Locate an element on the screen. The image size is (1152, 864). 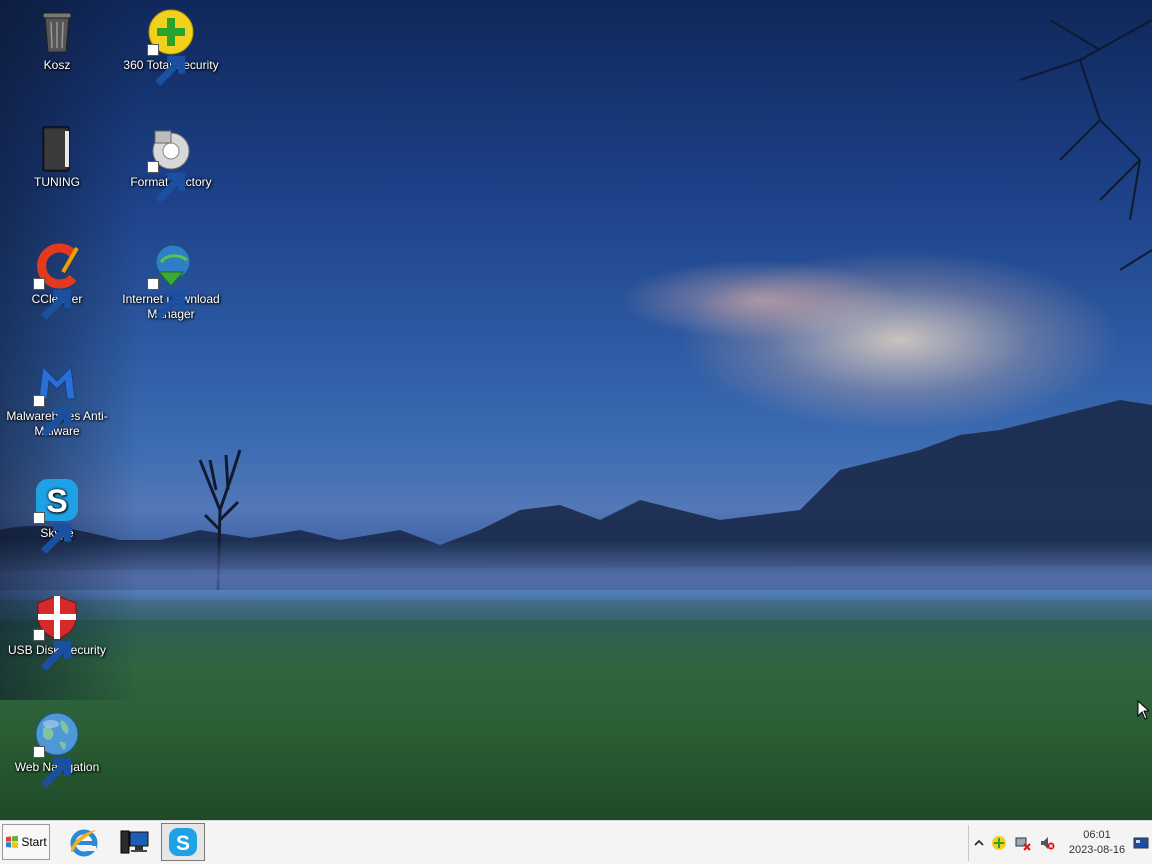
windows-logo-icon is located at coordinates (12, 841).